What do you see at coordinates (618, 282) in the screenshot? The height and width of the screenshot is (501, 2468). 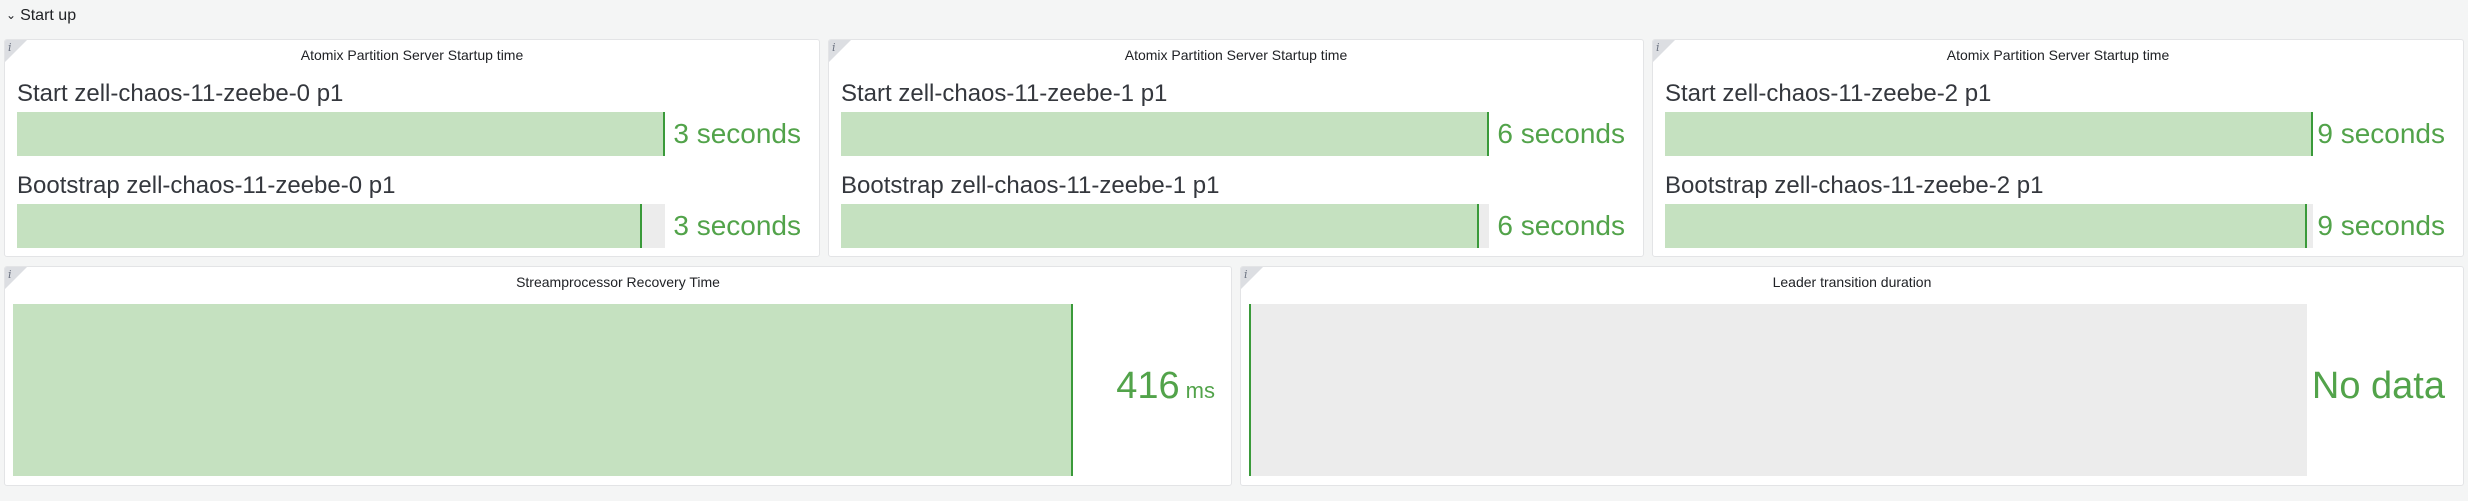 I see `panel-title: Streamprocessor Recovery Time` at bounding box center [618, 282].